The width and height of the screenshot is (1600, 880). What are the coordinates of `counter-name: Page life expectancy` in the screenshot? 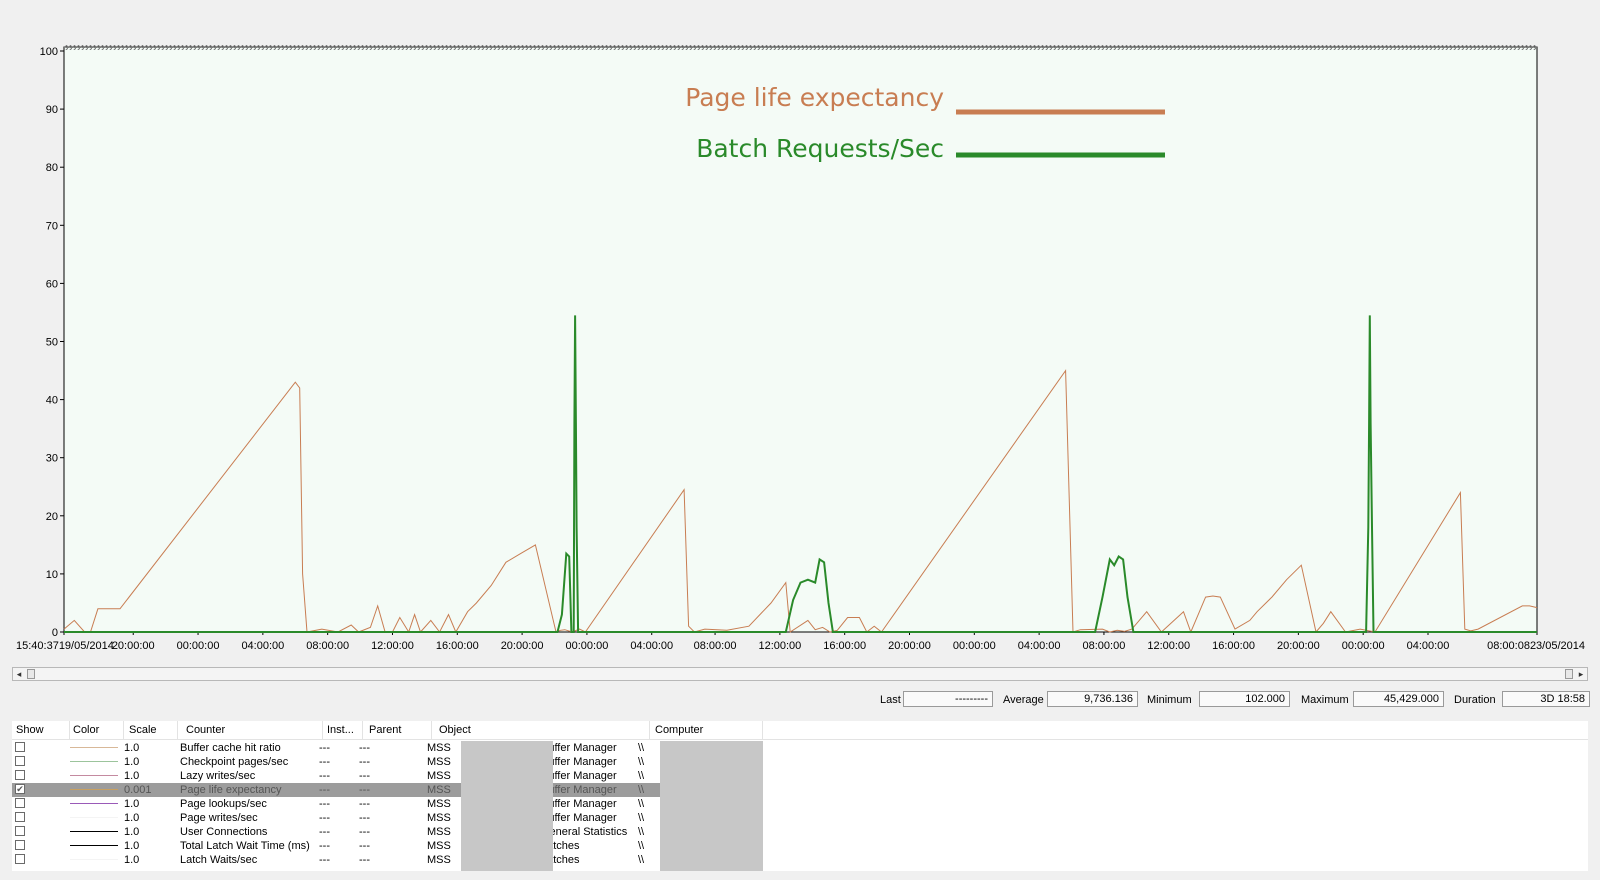 It's located at (231, 790).